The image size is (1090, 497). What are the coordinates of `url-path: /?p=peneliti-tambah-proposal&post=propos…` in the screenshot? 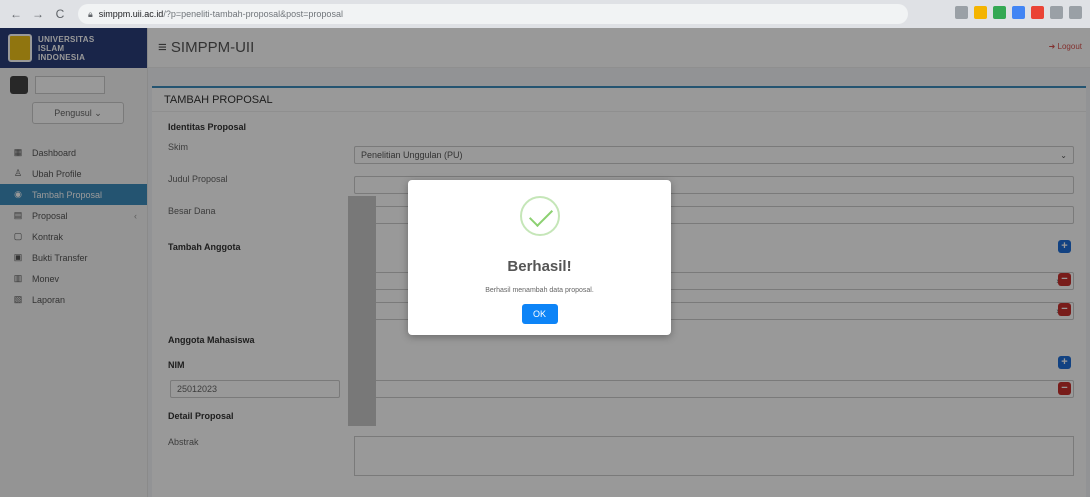 It's located at (253, 14).